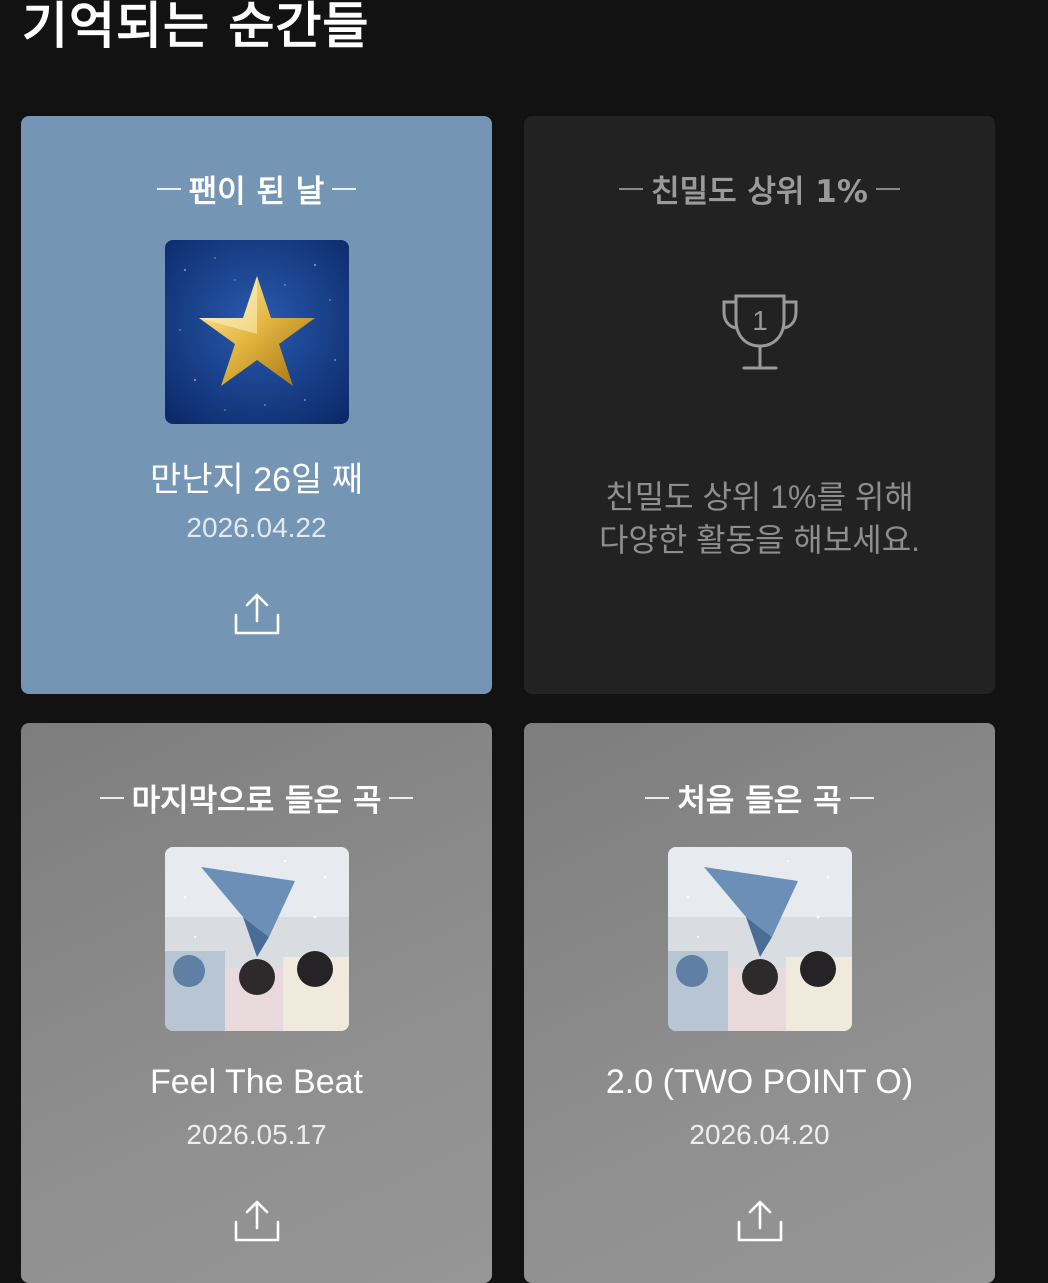  I want to click on fan-day-header: 팬이 된 날, so click(256, 188).